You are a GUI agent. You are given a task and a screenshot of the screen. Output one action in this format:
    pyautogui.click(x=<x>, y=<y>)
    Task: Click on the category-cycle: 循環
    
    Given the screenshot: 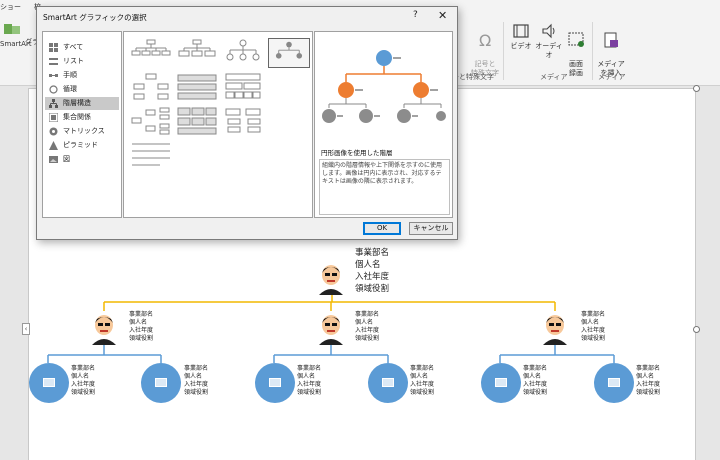 What is the action you would take?
    pyautogui.click(x=82, y=89)
    